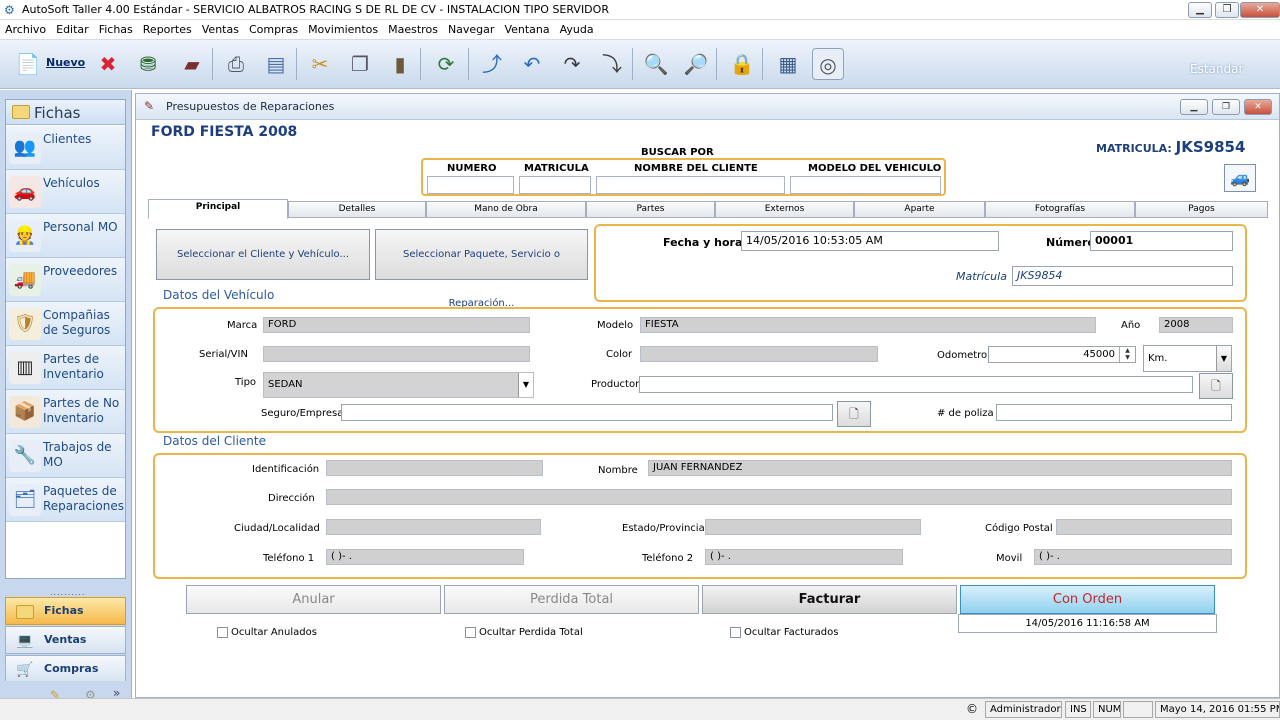  What do you see at coordinates (425, 557) in the screenshot?
I see `telefono1-field: ( )- .` at bounding box center [425, 557].